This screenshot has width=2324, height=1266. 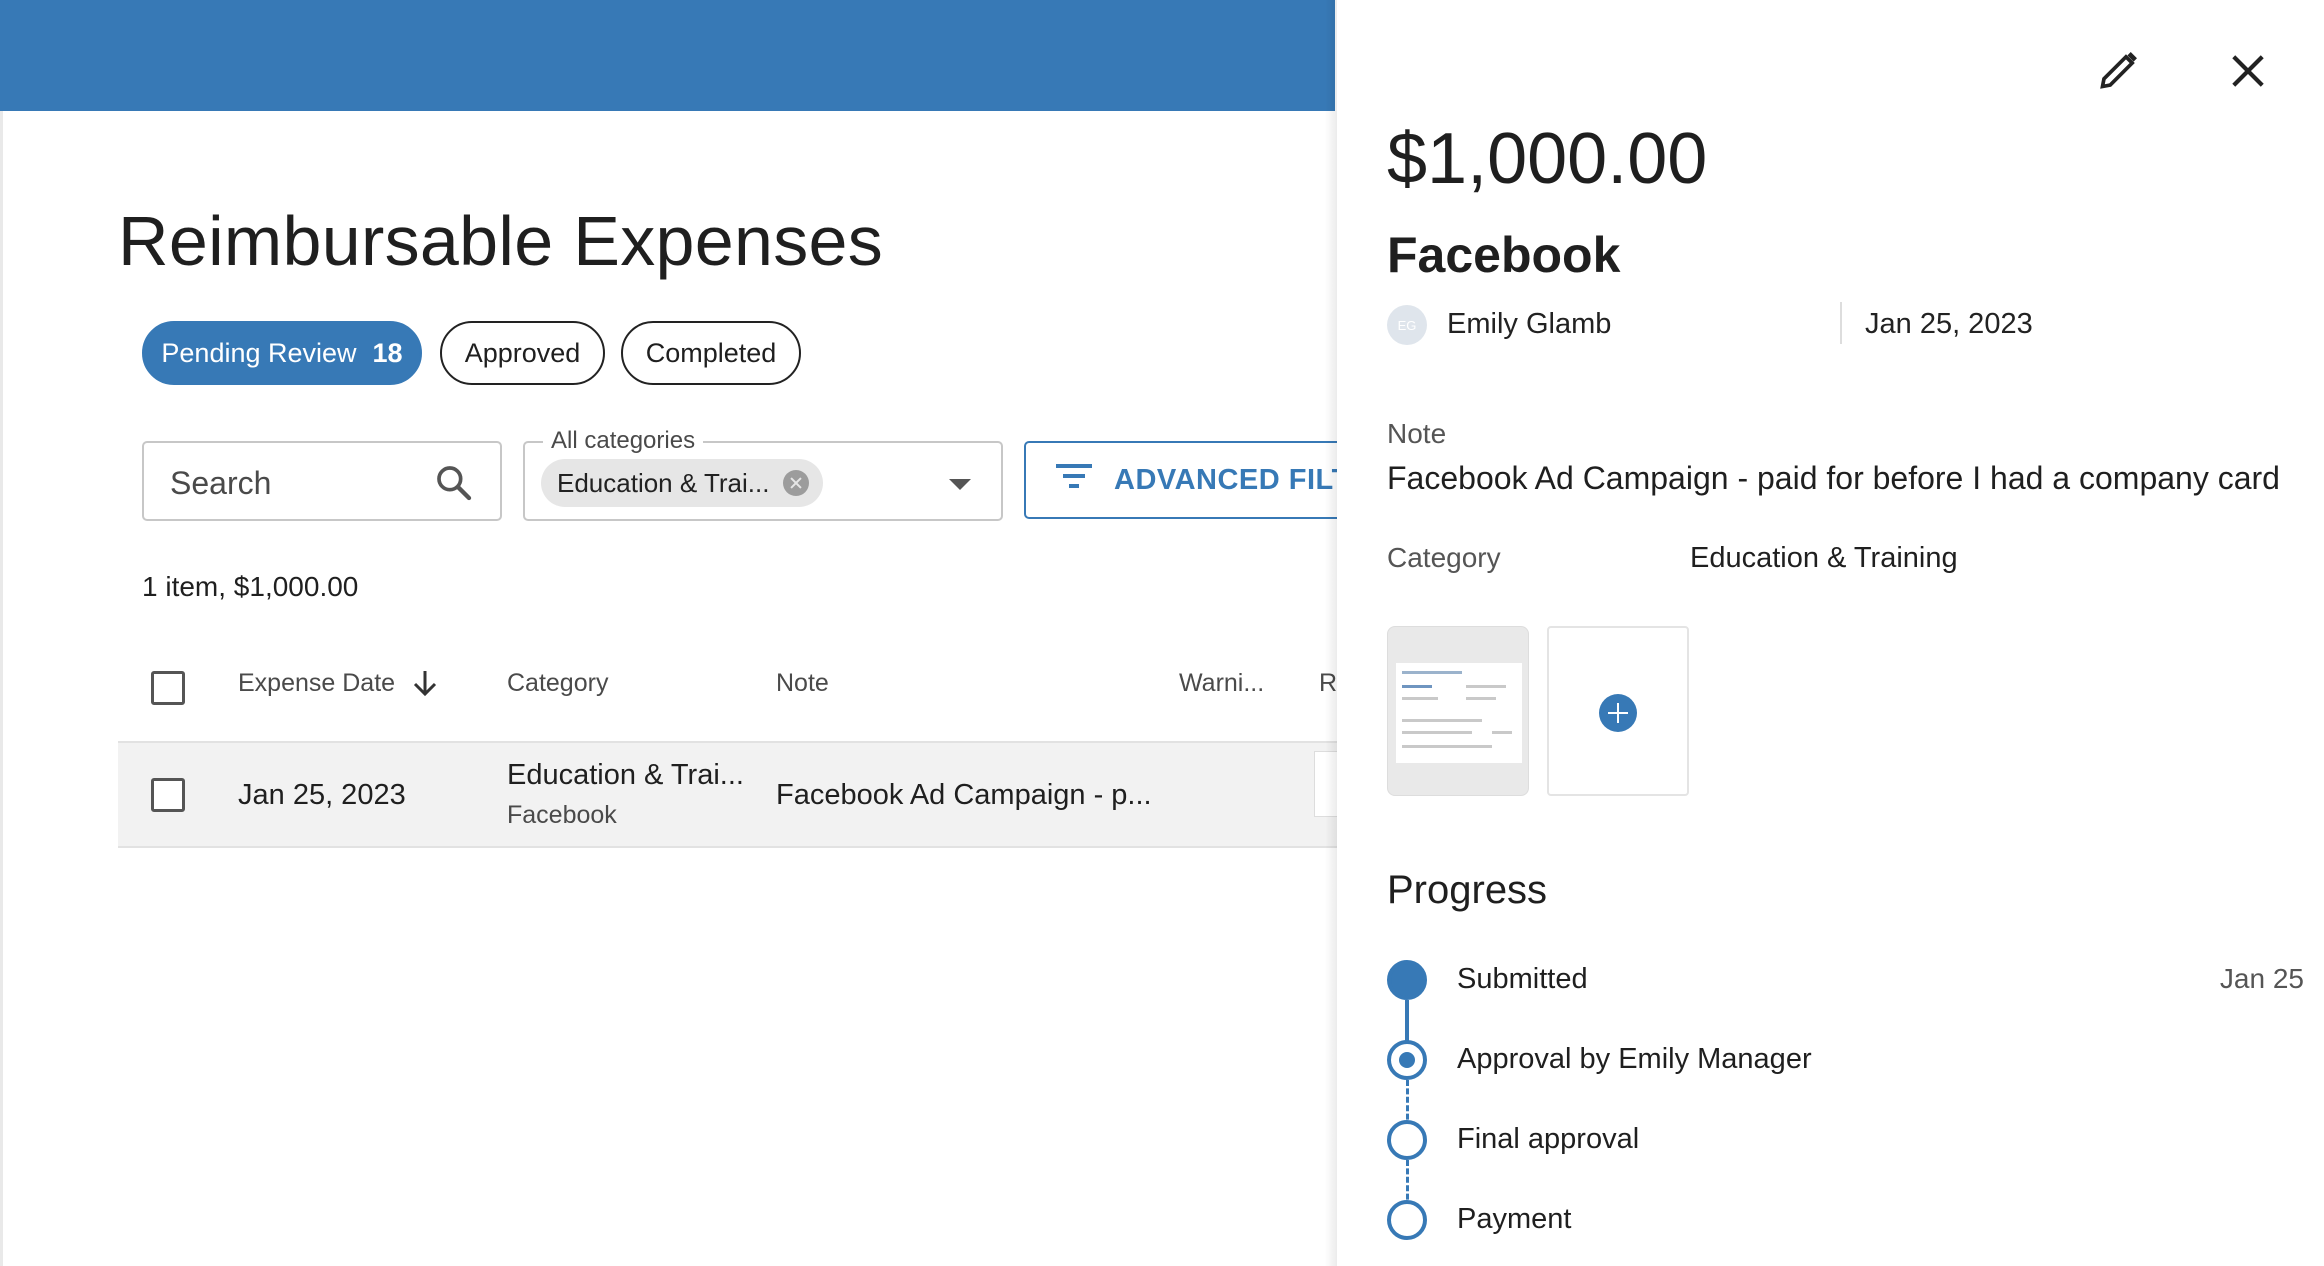 I want to click on column-header-expense-date: Expense Date, so click(x=338, y=683).